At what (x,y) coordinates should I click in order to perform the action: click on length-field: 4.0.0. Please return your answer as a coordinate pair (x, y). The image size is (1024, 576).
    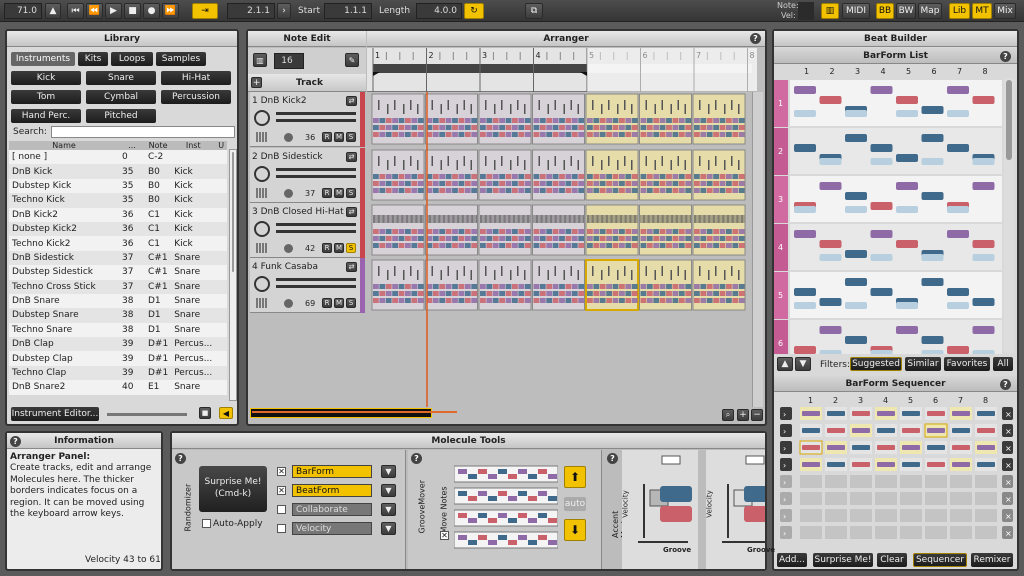
    Looking at the image, I should click on (439, 11).